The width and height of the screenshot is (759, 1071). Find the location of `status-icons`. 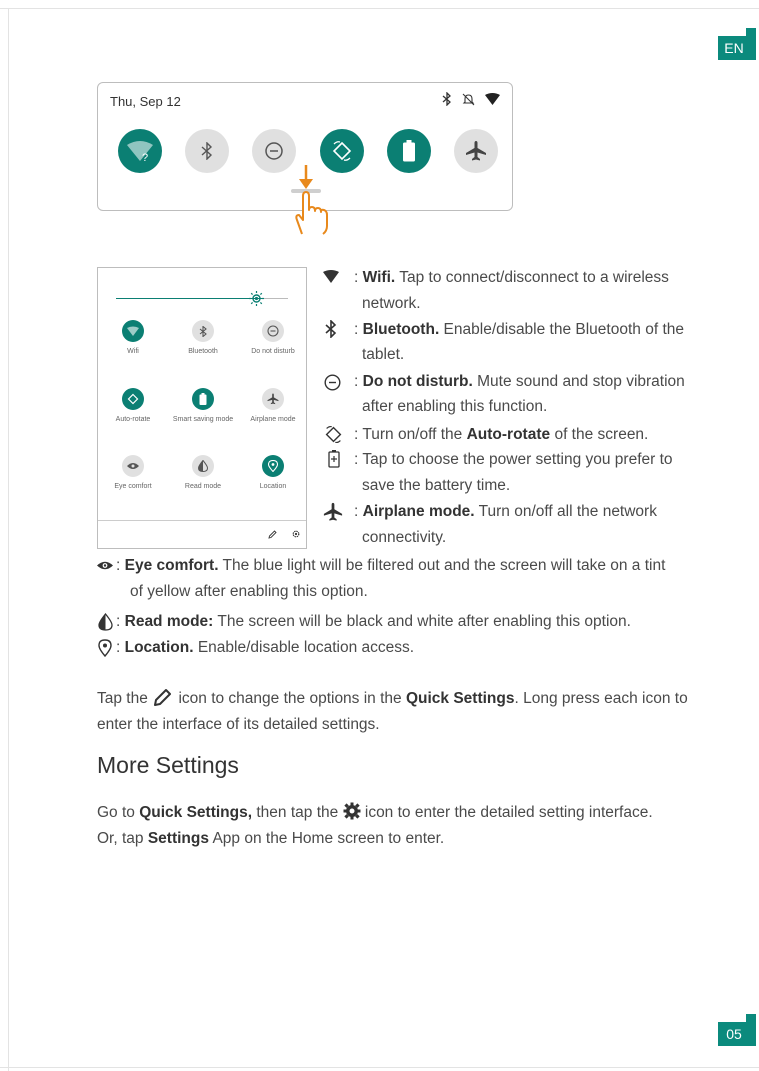

status-icons is located at coordinates (471, 99).